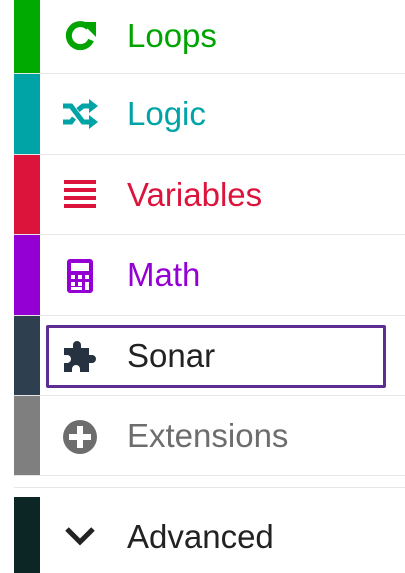 The image size is (405, 573). What do you see at coordinates (80, 114) in the screenshot?
I see `logic-icon` at bounding box center [80, 114].